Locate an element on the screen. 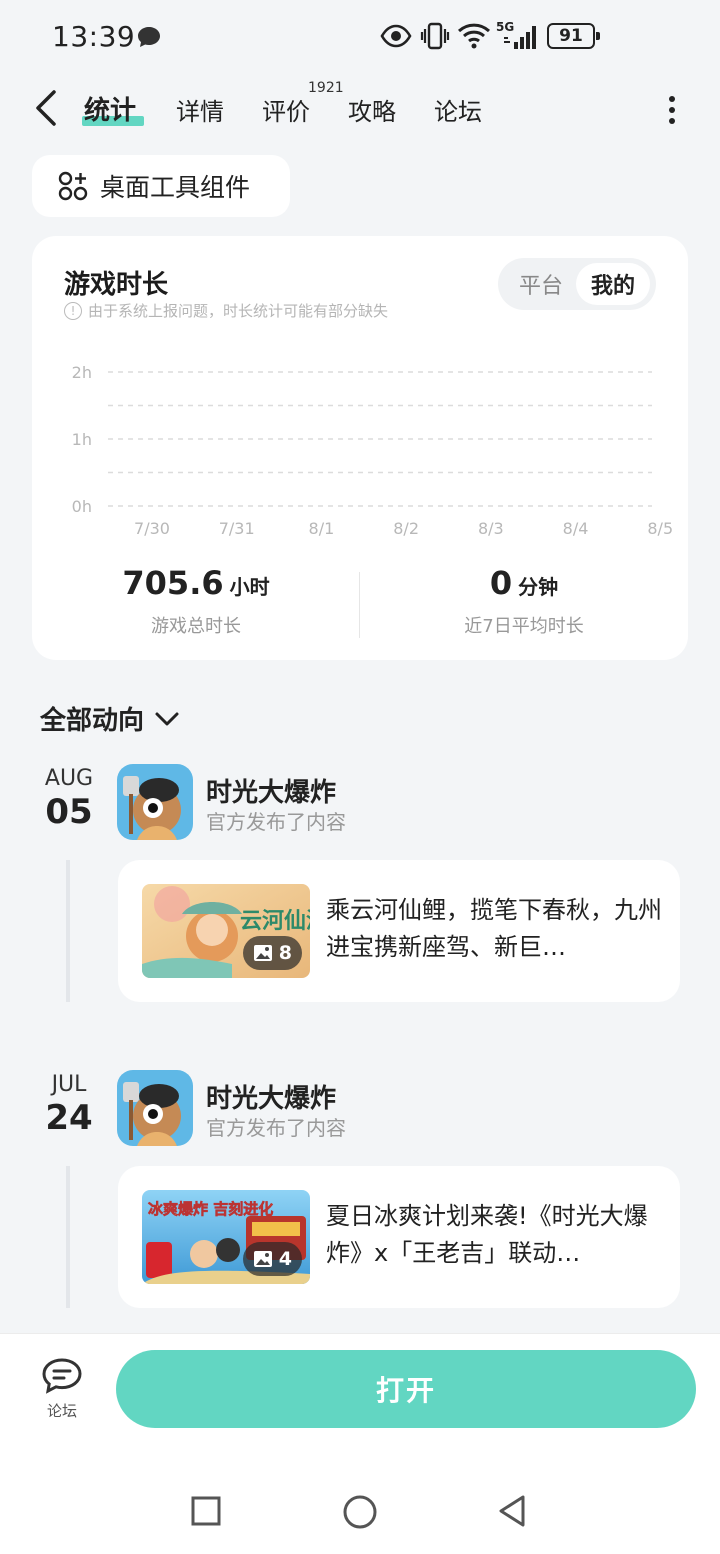  post-thumbnail: 云河仙济 录 8 is located at coordinates (226, 931).